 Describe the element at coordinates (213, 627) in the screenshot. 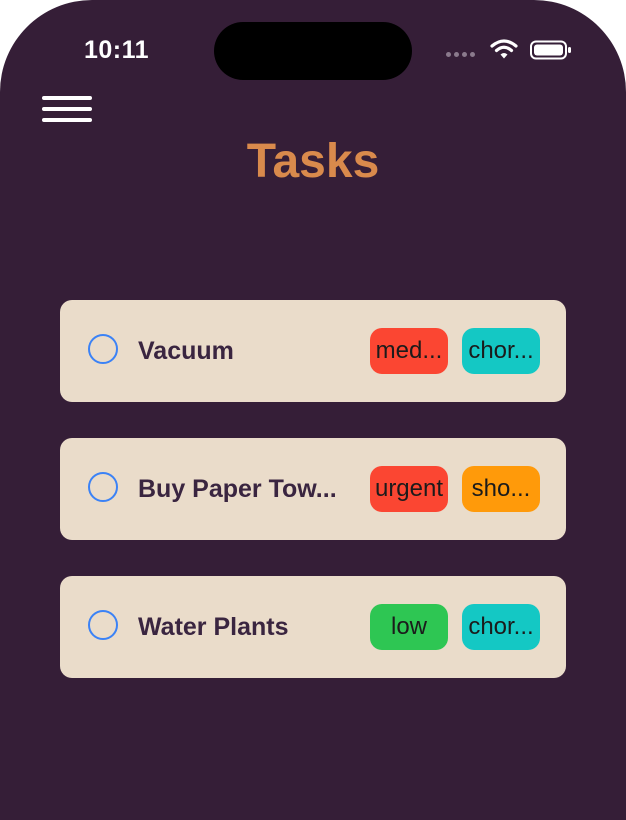

I see `task-title: Water Plants` at that location.